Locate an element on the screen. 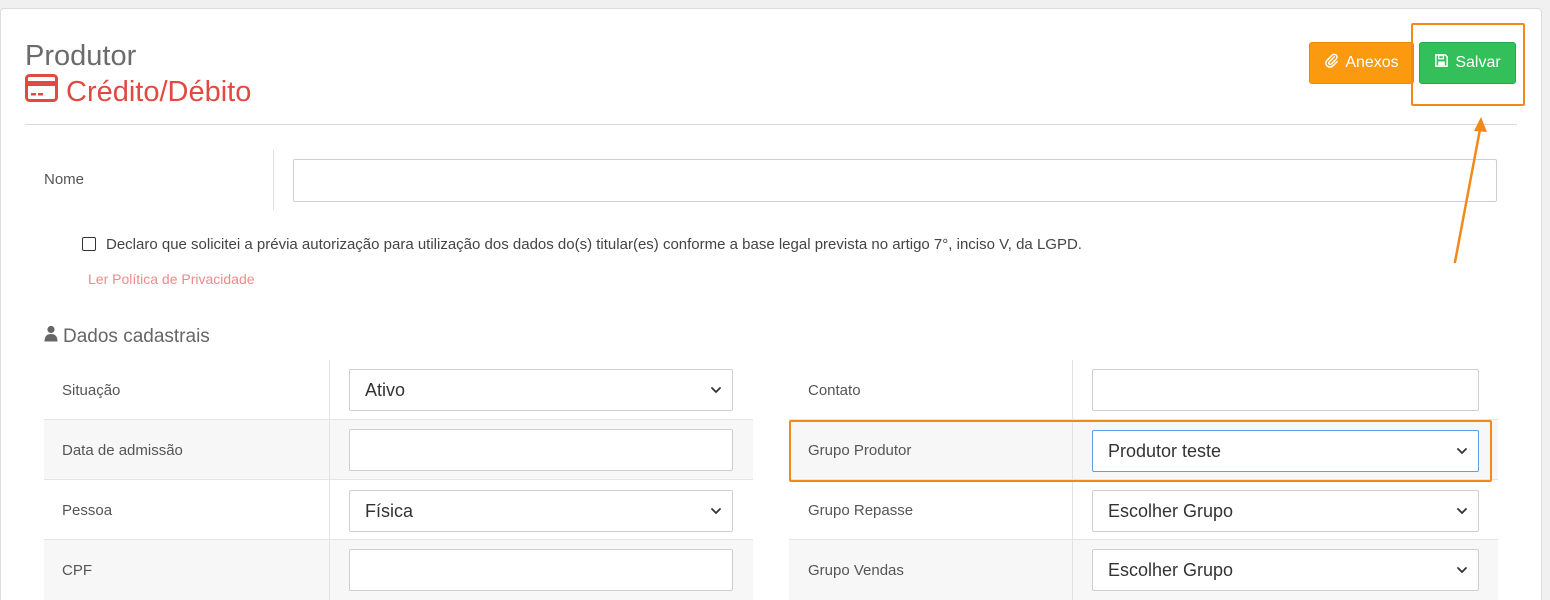  anexos-label: Anexos is located at coordinates (1372, 62).